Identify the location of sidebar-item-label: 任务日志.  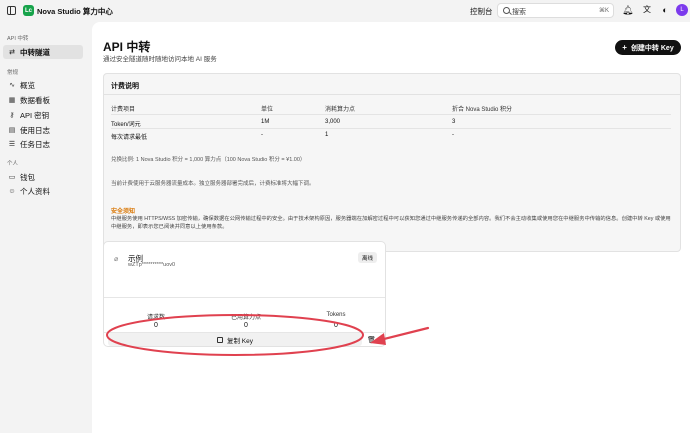
(35, 144).